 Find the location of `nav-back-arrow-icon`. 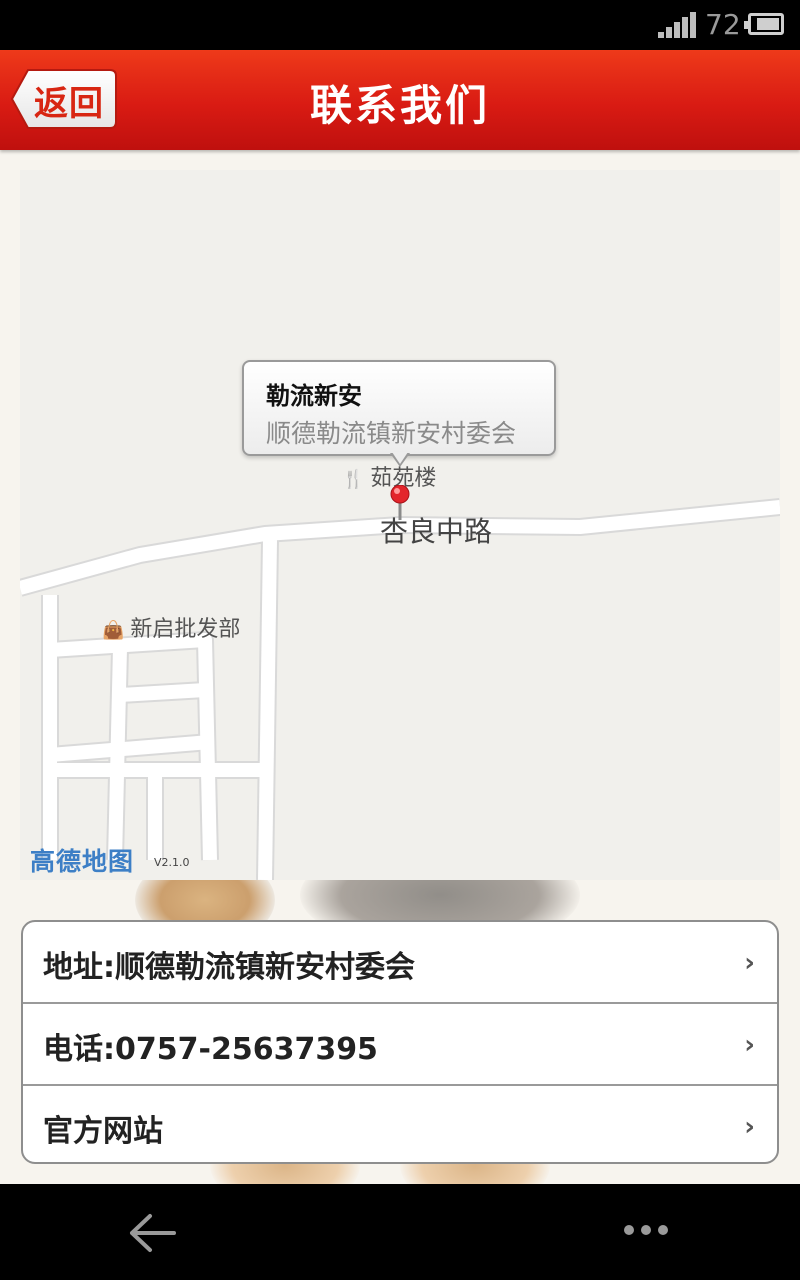

nav-back-arrow-icon is located at coordinates (152, 1233).